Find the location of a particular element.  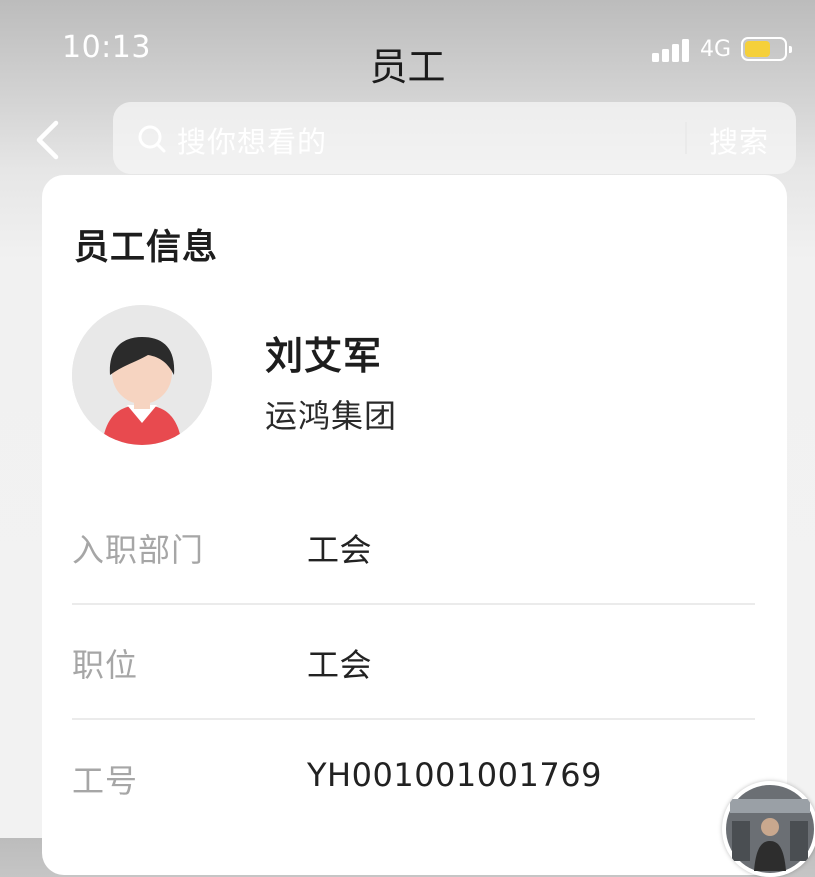

avatar is located at coordinates (142, 375).